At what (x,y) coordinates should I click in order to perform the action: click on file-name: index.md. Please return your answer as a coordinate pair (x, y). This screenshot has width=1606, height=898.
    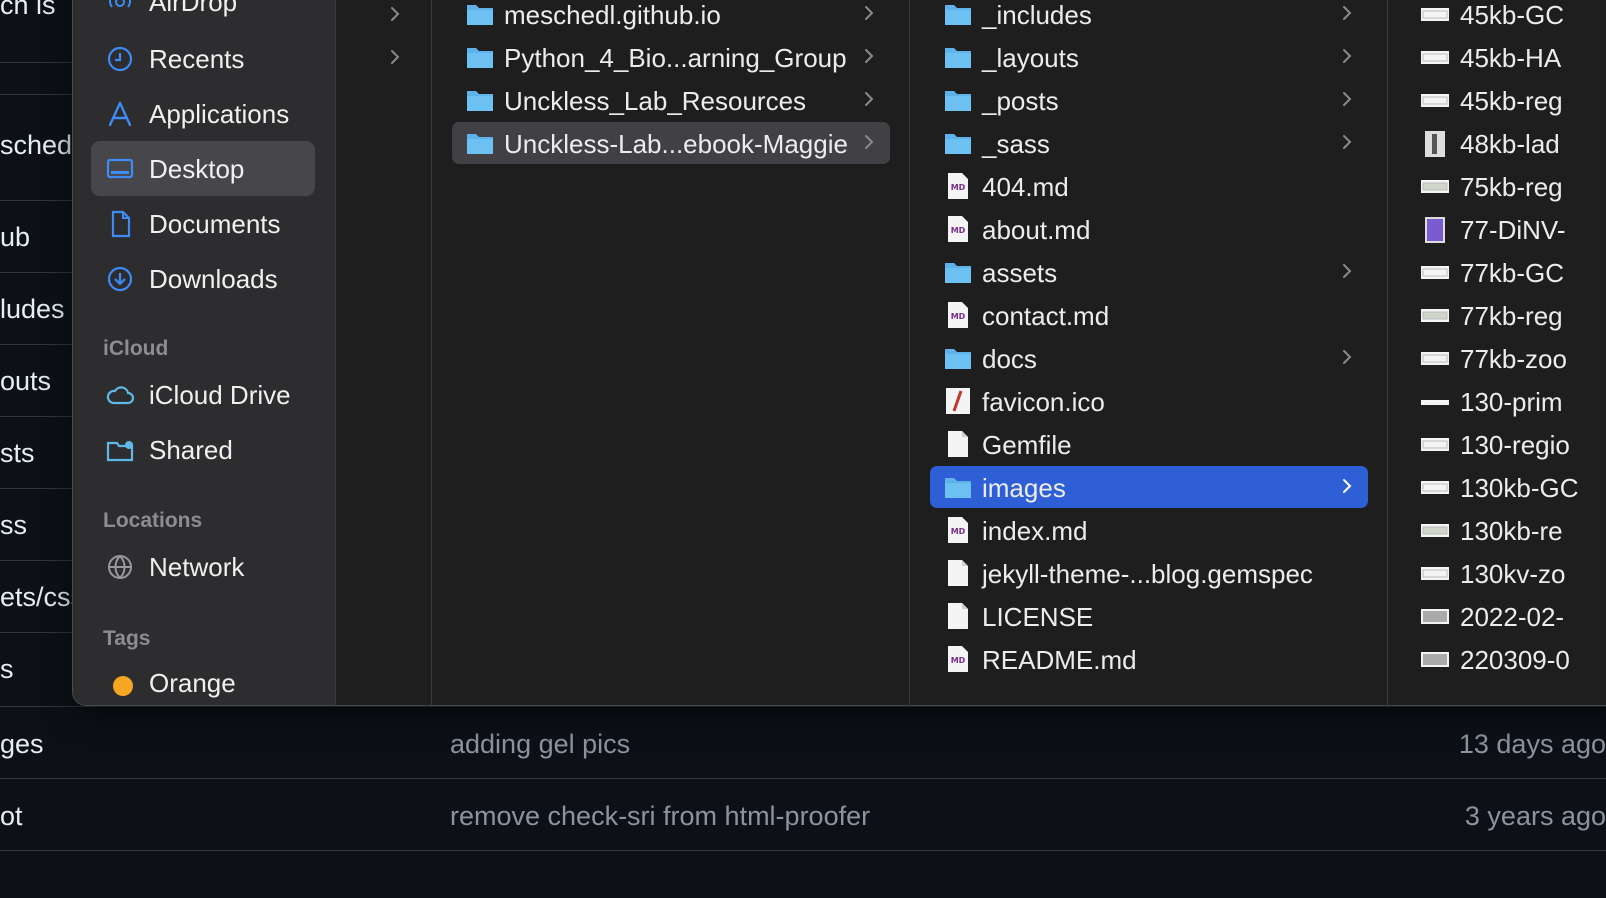
    Looking at the image, I should click on (1035, 531).